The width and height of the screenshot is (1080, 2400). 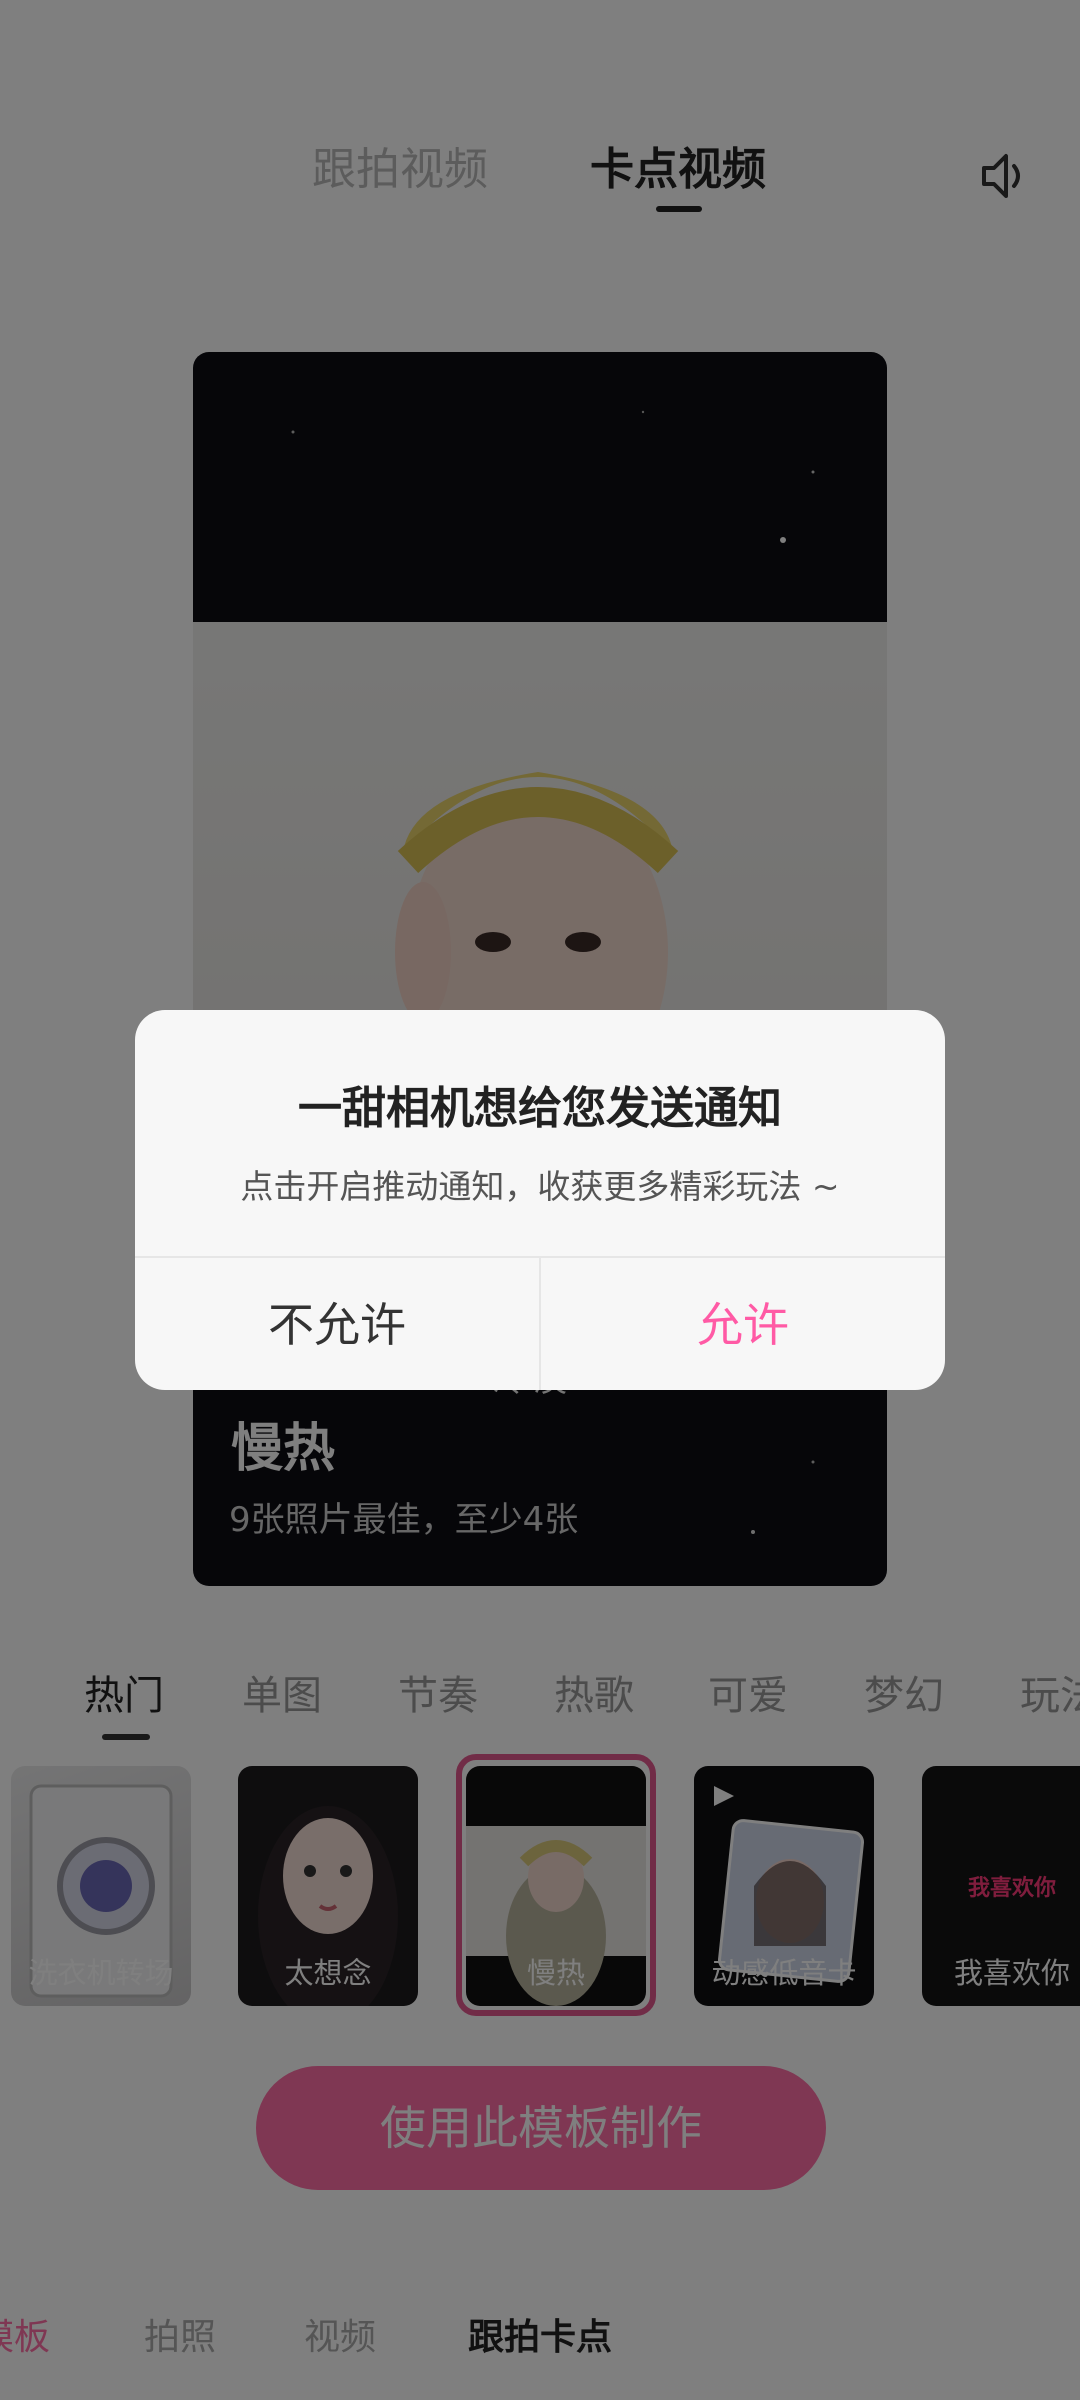 What do you see at coordinates (743, 1325) in the screenshot?
I see `allow-button: 允许` at bounding box center [743, 1325].